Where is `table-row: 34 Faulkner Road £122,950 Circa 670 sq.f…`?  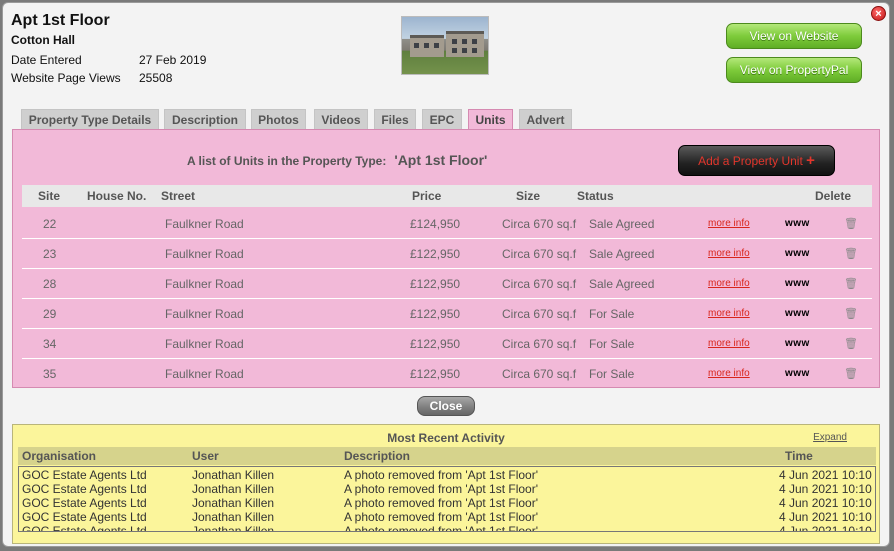 table-row: 34 Faulkner Road £122,950 Circa 670 sq.f… is located at coordinates (447, 344).